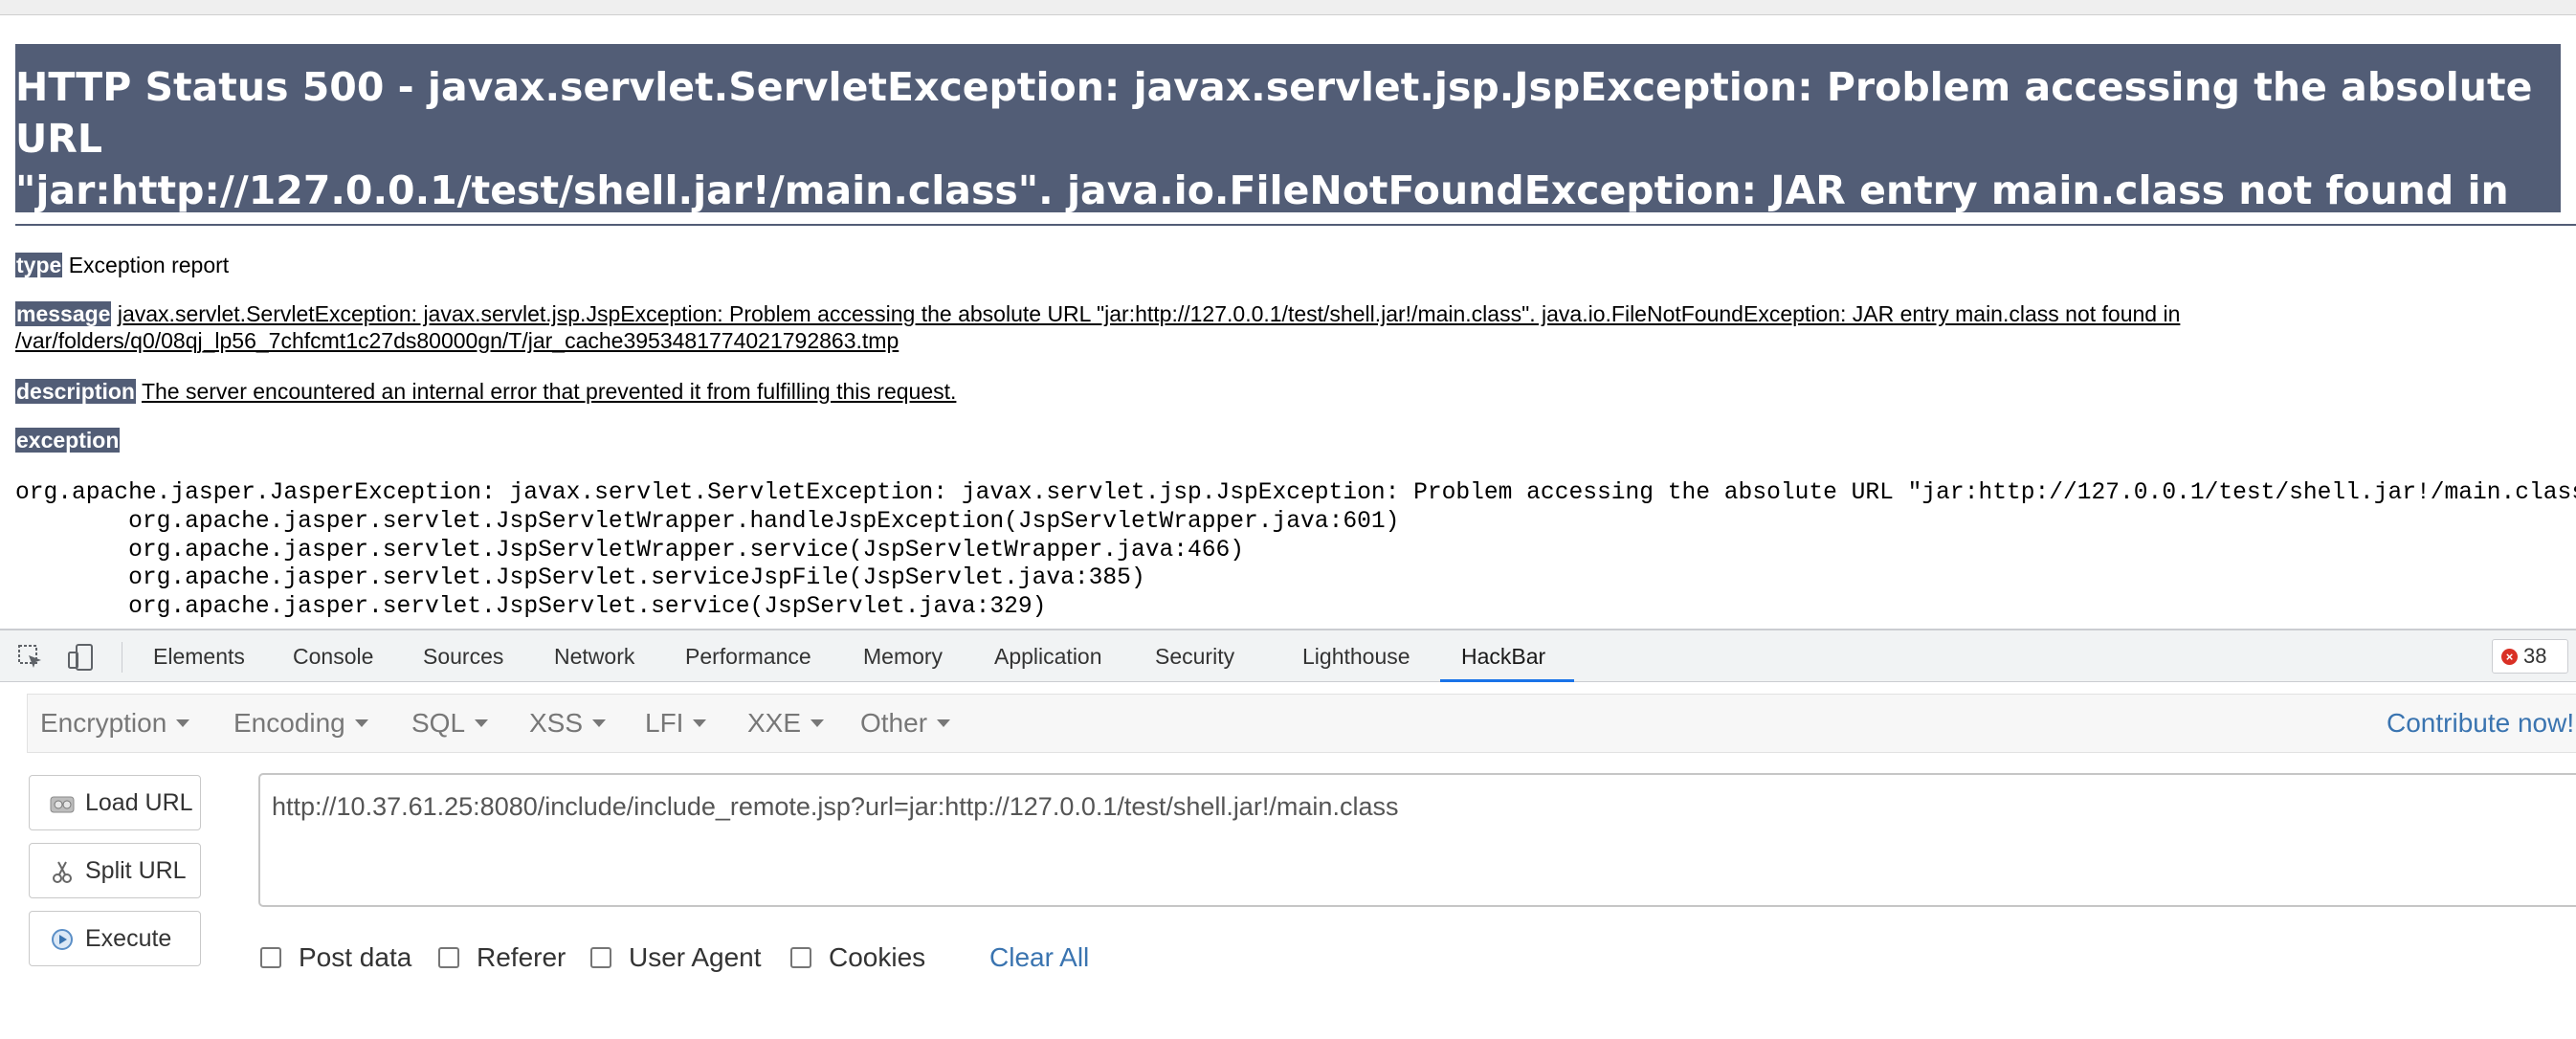  I want to click on error-count-badge: × 38, so click(2530, 656).